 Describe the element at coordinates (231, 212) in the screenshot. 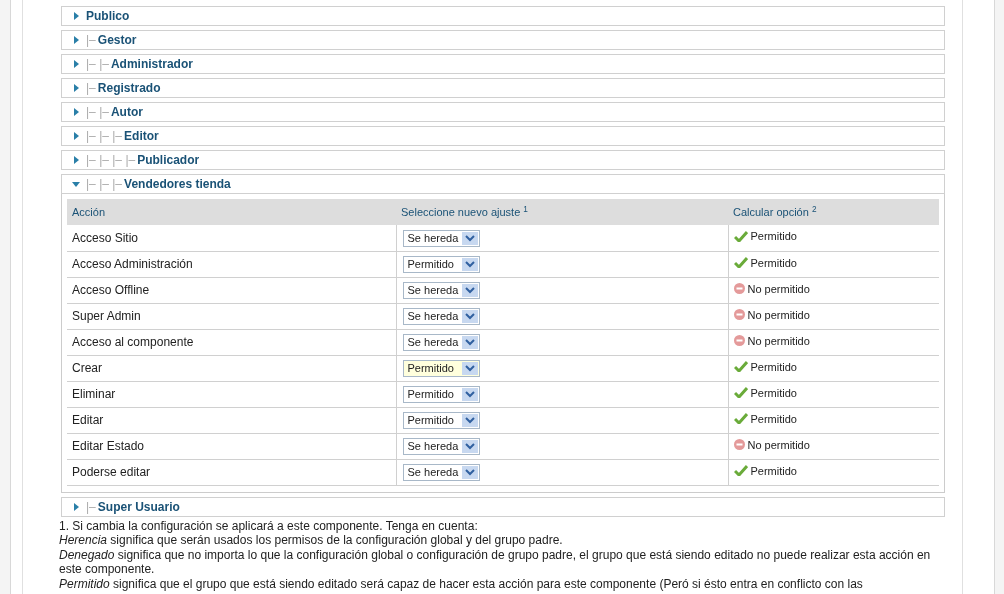

I see `column-header: Acción` at that location.